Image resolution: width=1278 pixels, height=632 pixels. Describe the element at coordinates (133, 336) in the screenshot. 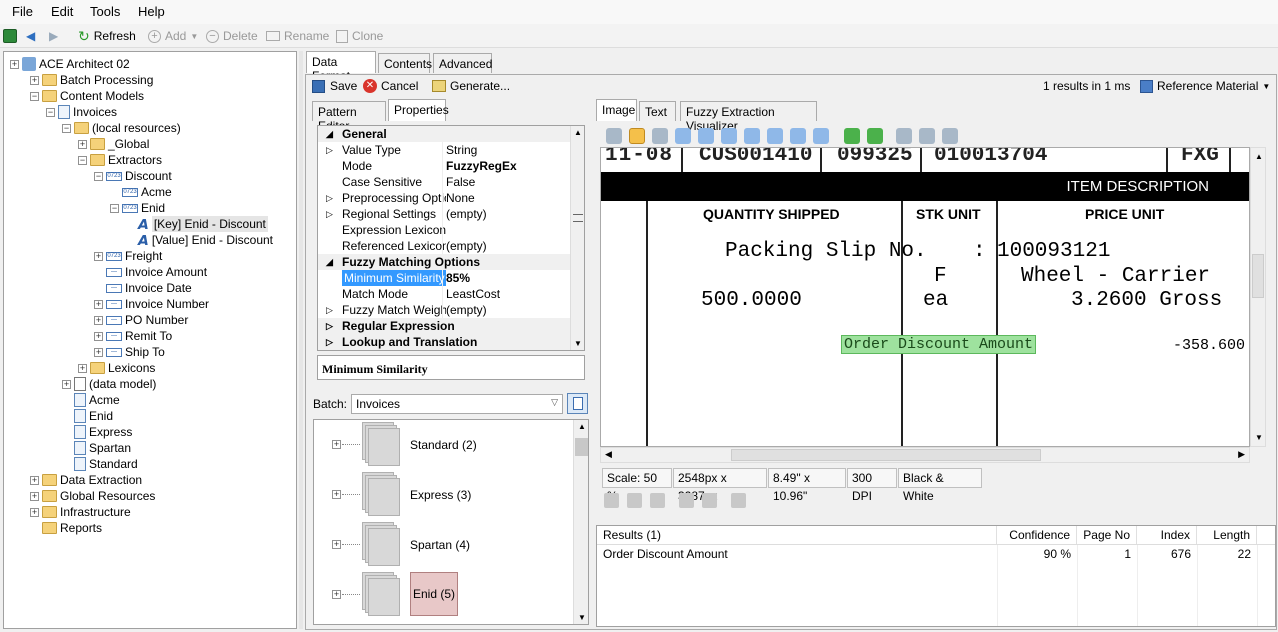

I see `tree-item-remit: + — Remit To` at that location.